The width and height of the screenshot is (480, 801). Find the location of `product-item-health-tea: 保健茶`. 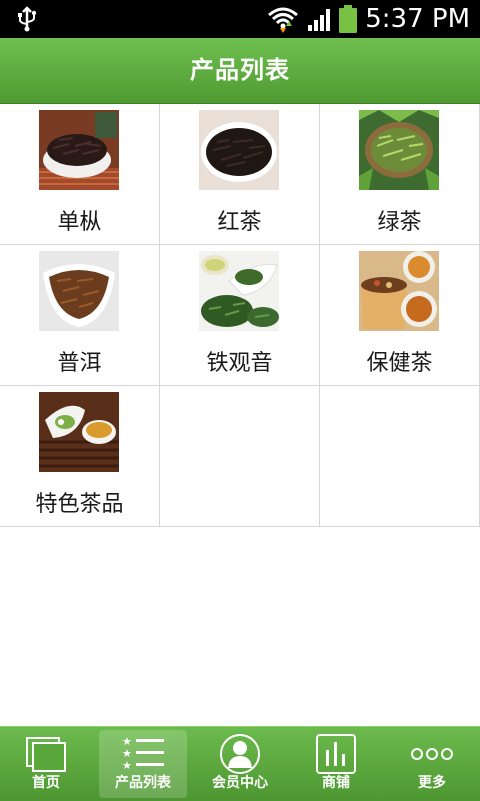

product-item-health-tea: 保健茶 is located at coordinates (400, 315).